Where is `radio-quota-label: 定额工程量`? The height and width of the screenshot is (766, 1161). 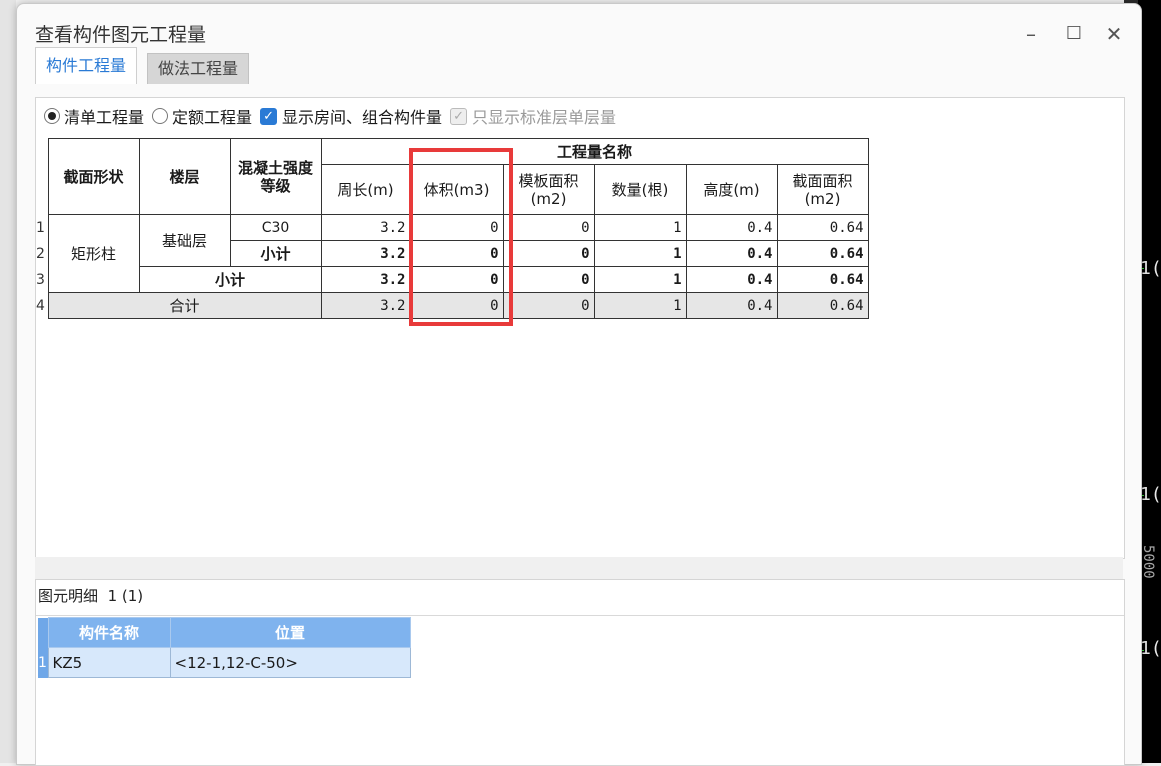 radio-quota-label: 定额工程量 is located at coordinates (212, 117).